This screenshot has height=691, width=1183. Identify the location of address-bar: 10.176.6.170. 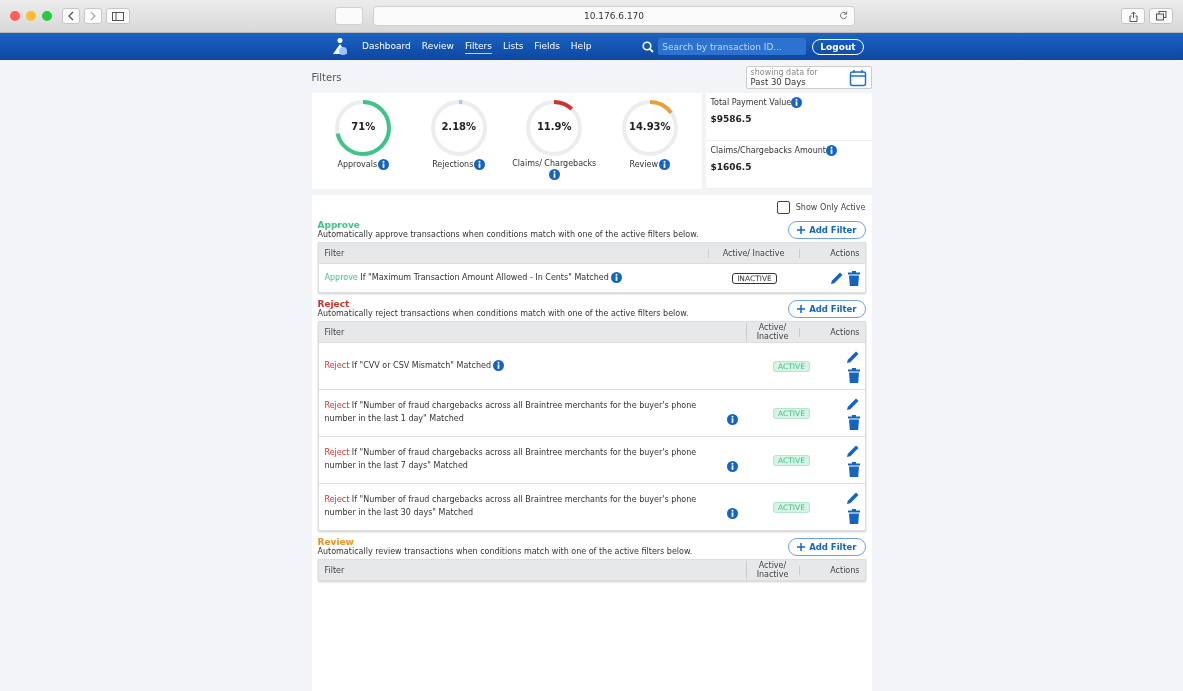
(614, 16).